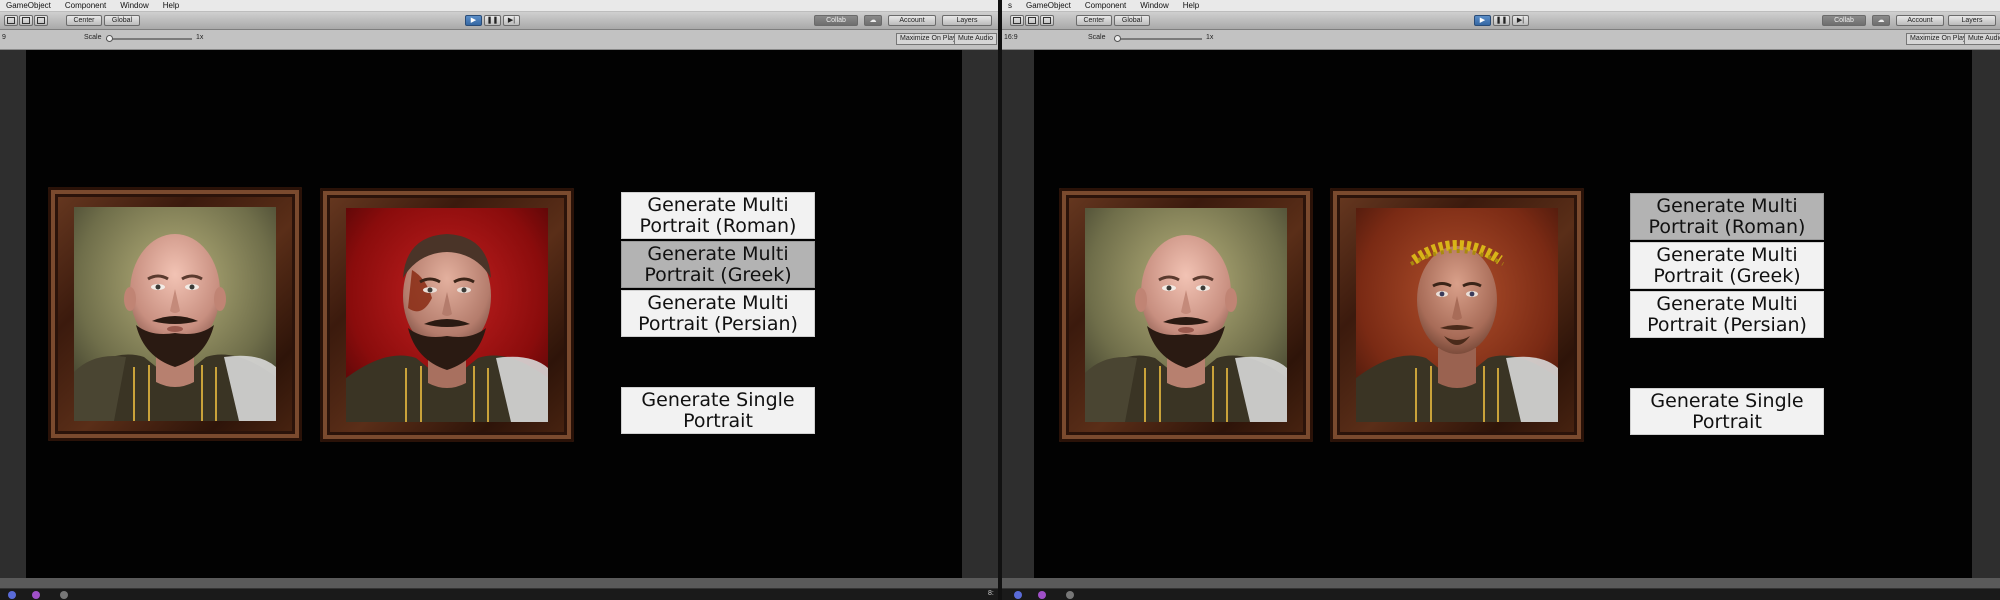 The image size is (2000, 600). I want to click on scale-value: 1x, so click(200, 37).